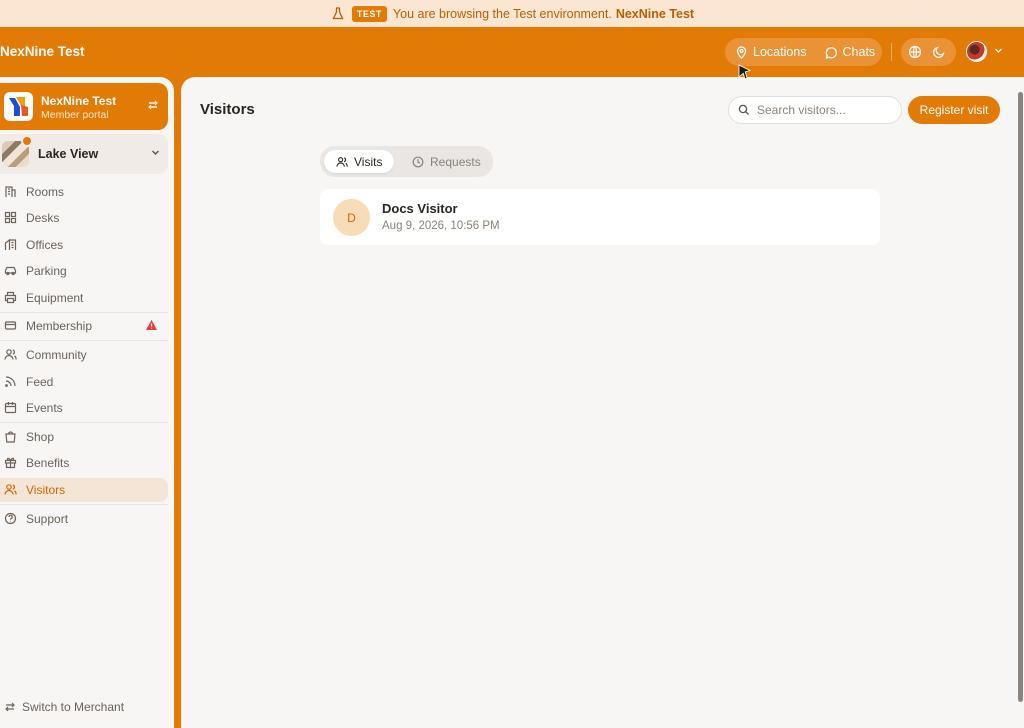 The width and height of the screenshot is (1024, 728). What do you see at coordinates (502, 13) in the screenshot?
I see `banner-message: You are browsing the Test environment.` at bounding box center [502, 13].